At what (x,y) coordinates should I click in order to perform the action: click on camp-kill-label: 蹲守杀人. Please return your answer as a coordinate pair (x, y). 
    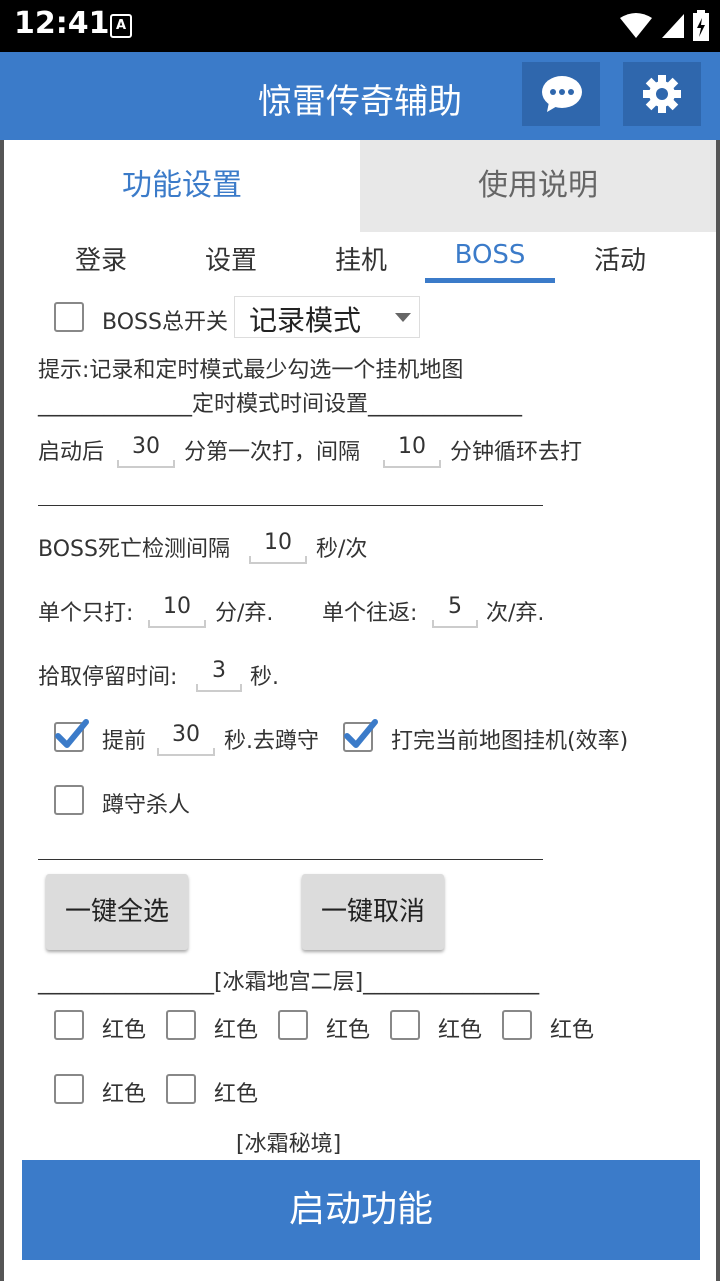
    Looking at the image, I should click on (146, 805).